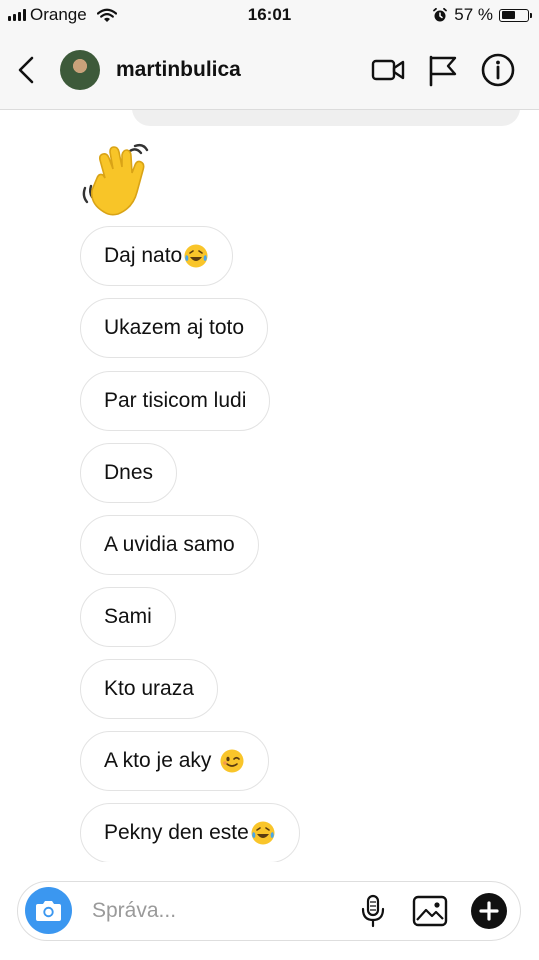 The width and height of the screenshot is (539, 960). I want to click on username: martinbulica, so click(178, 70).